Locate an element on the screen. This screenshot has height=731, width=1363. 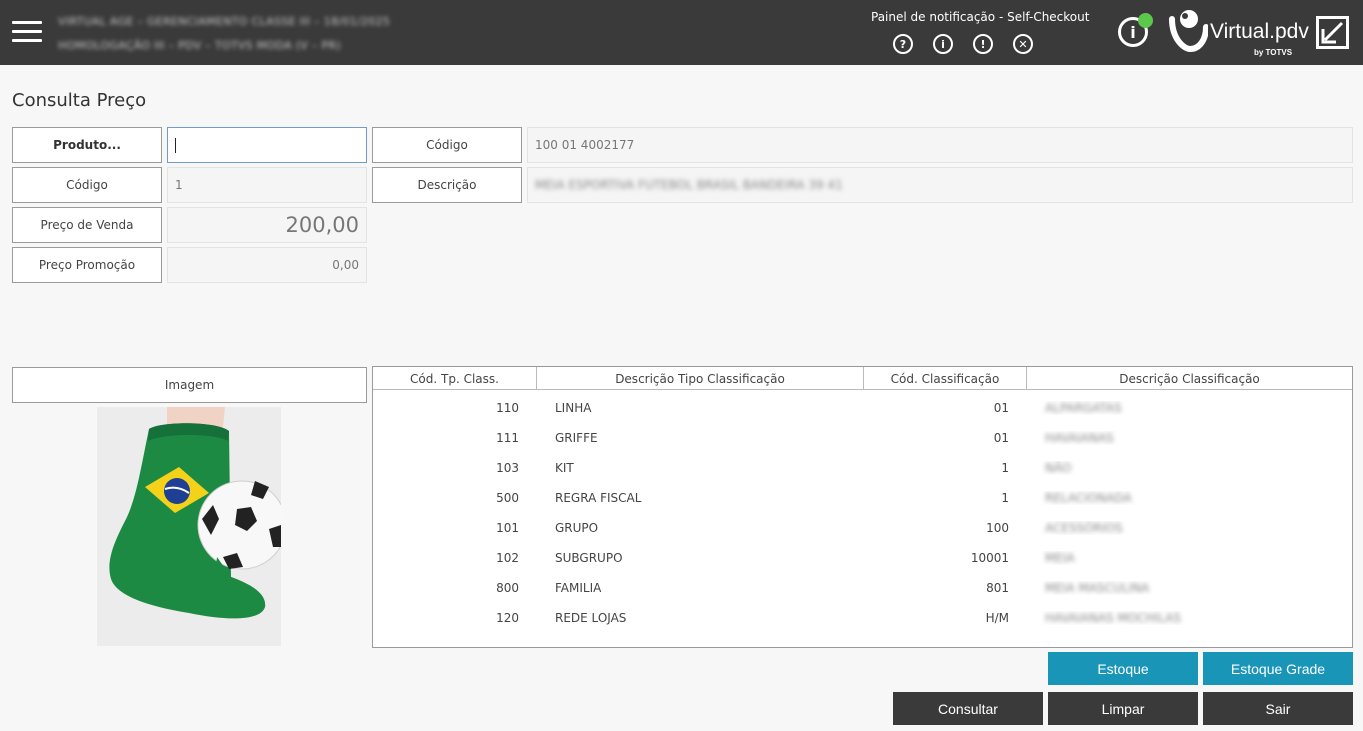
product-photo is located at coordinates (189, 526).